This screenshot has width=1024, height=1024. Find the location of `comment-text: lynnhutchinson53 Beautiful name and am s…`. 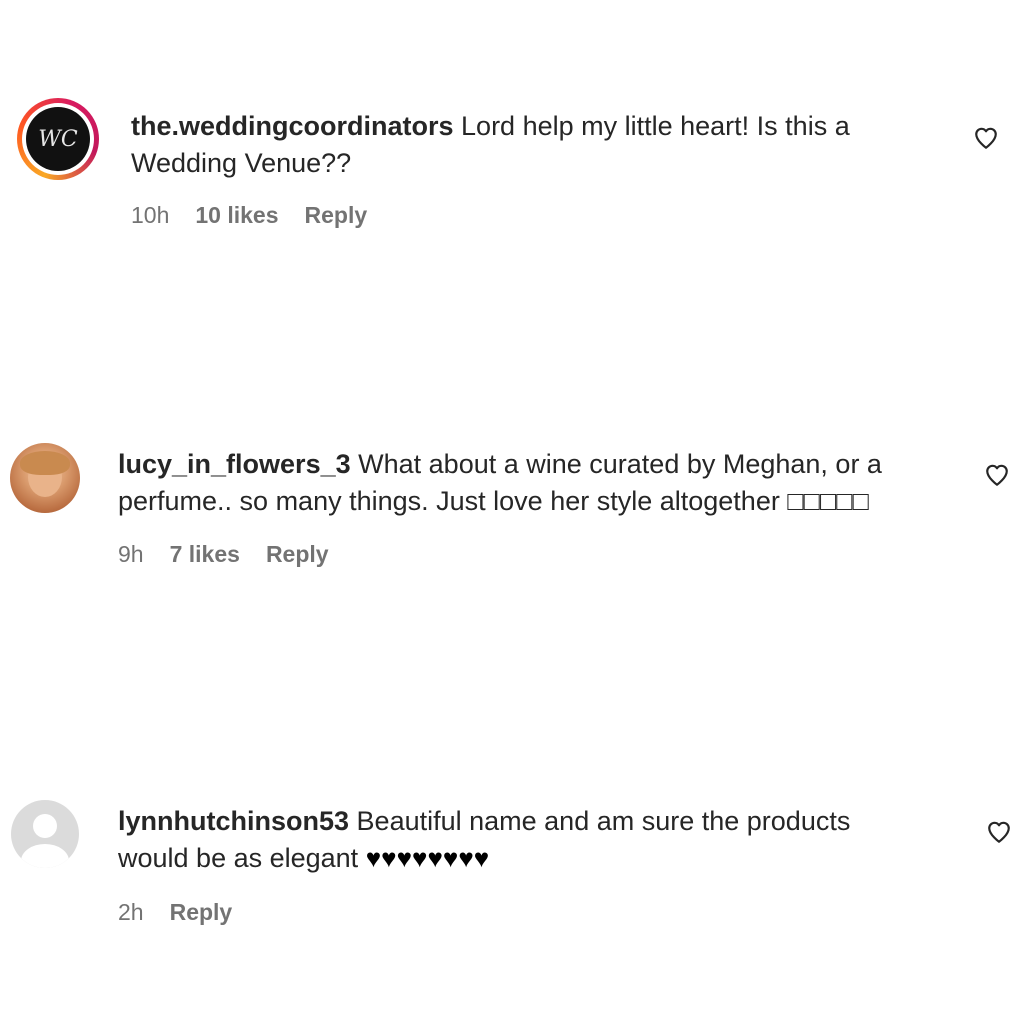

comment-text: lynnhutchinson53 Beautiful name and am s… is located at coordinates (543, 840).